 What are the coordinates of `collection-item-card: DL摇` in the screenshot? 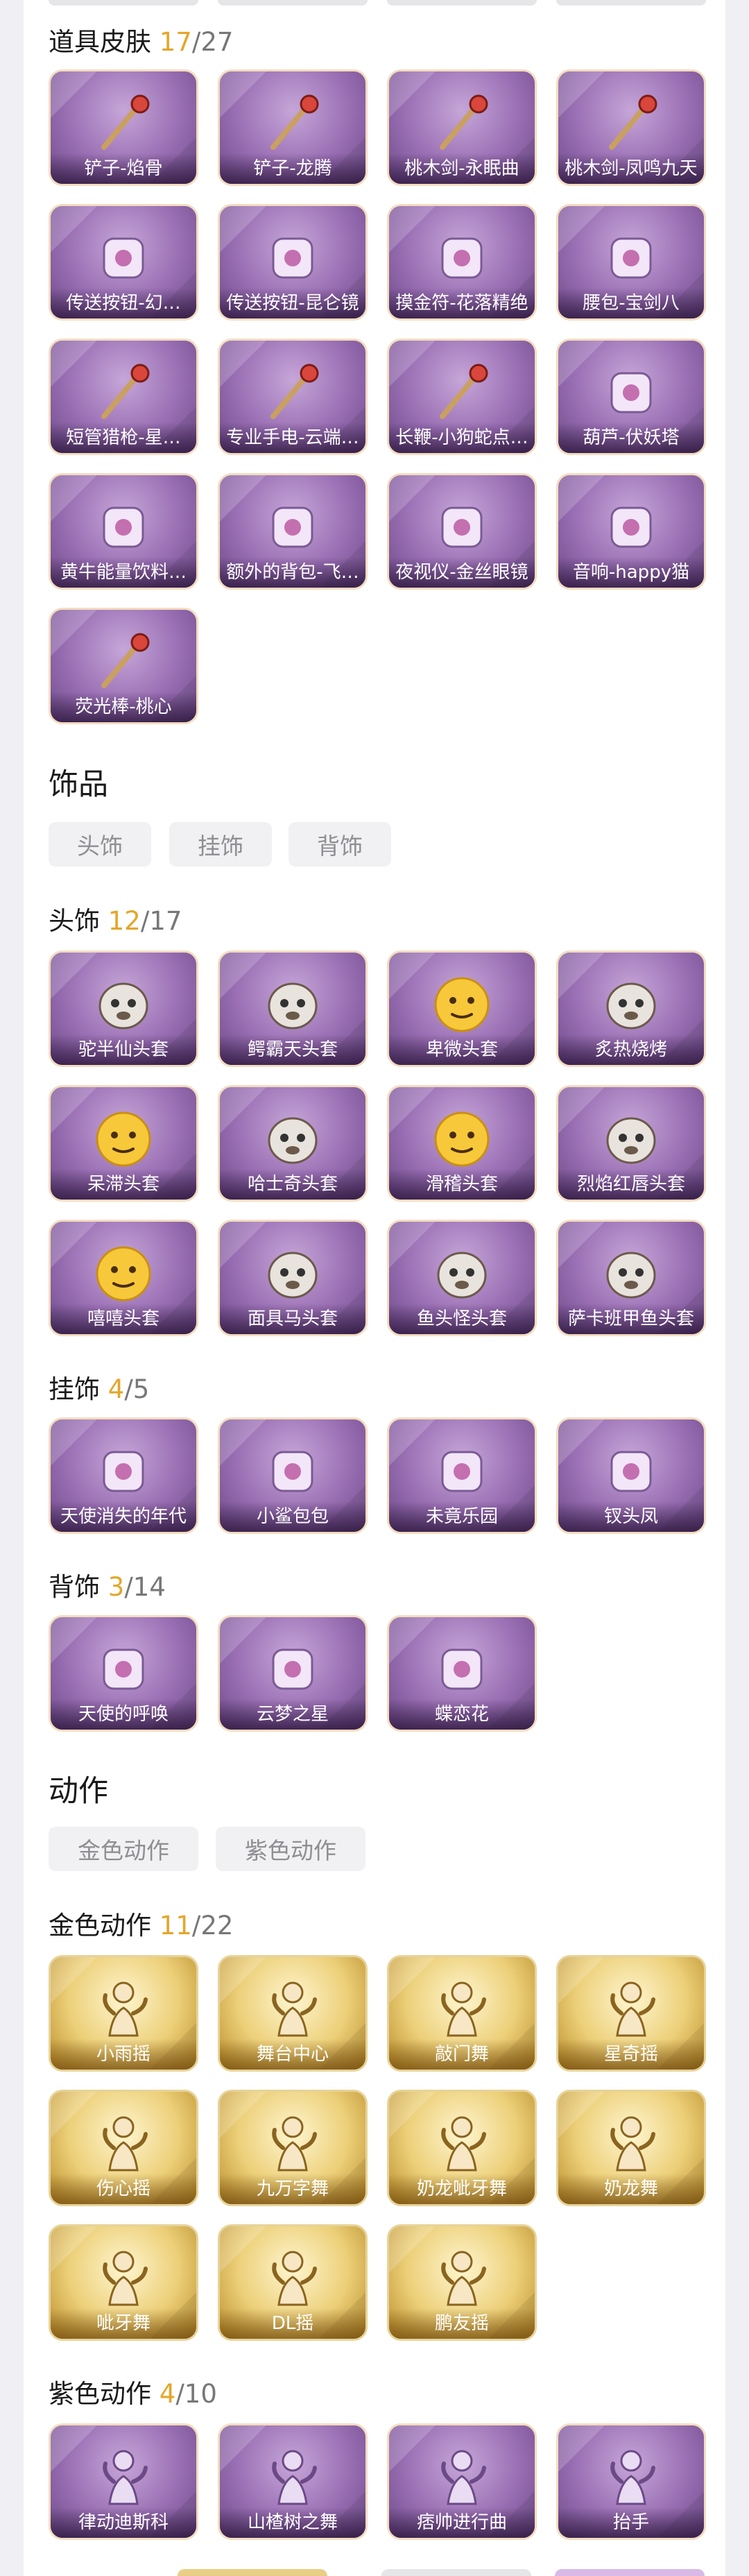 It's located at (293, 2282).